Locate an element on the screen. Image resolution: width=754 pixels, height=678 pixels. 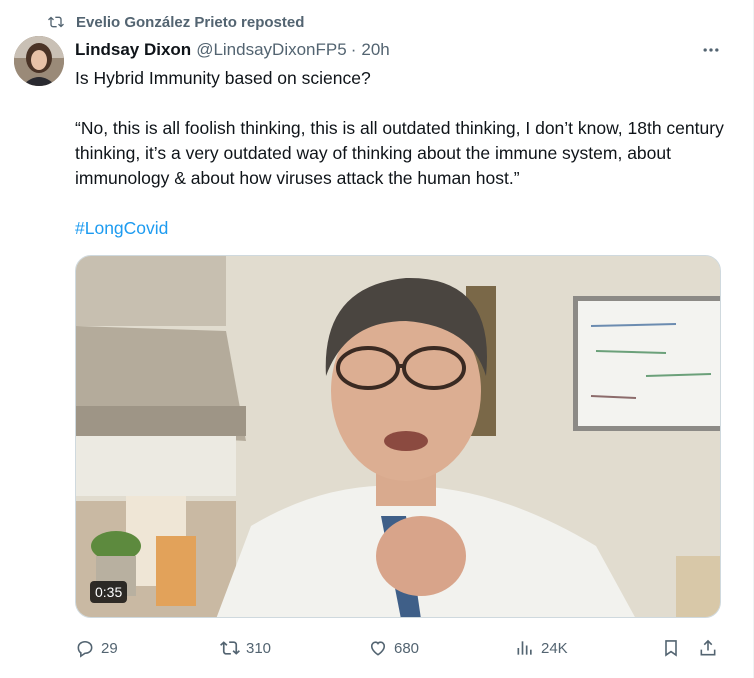
more-horizontal-icon is located at coordinates (711, 50).